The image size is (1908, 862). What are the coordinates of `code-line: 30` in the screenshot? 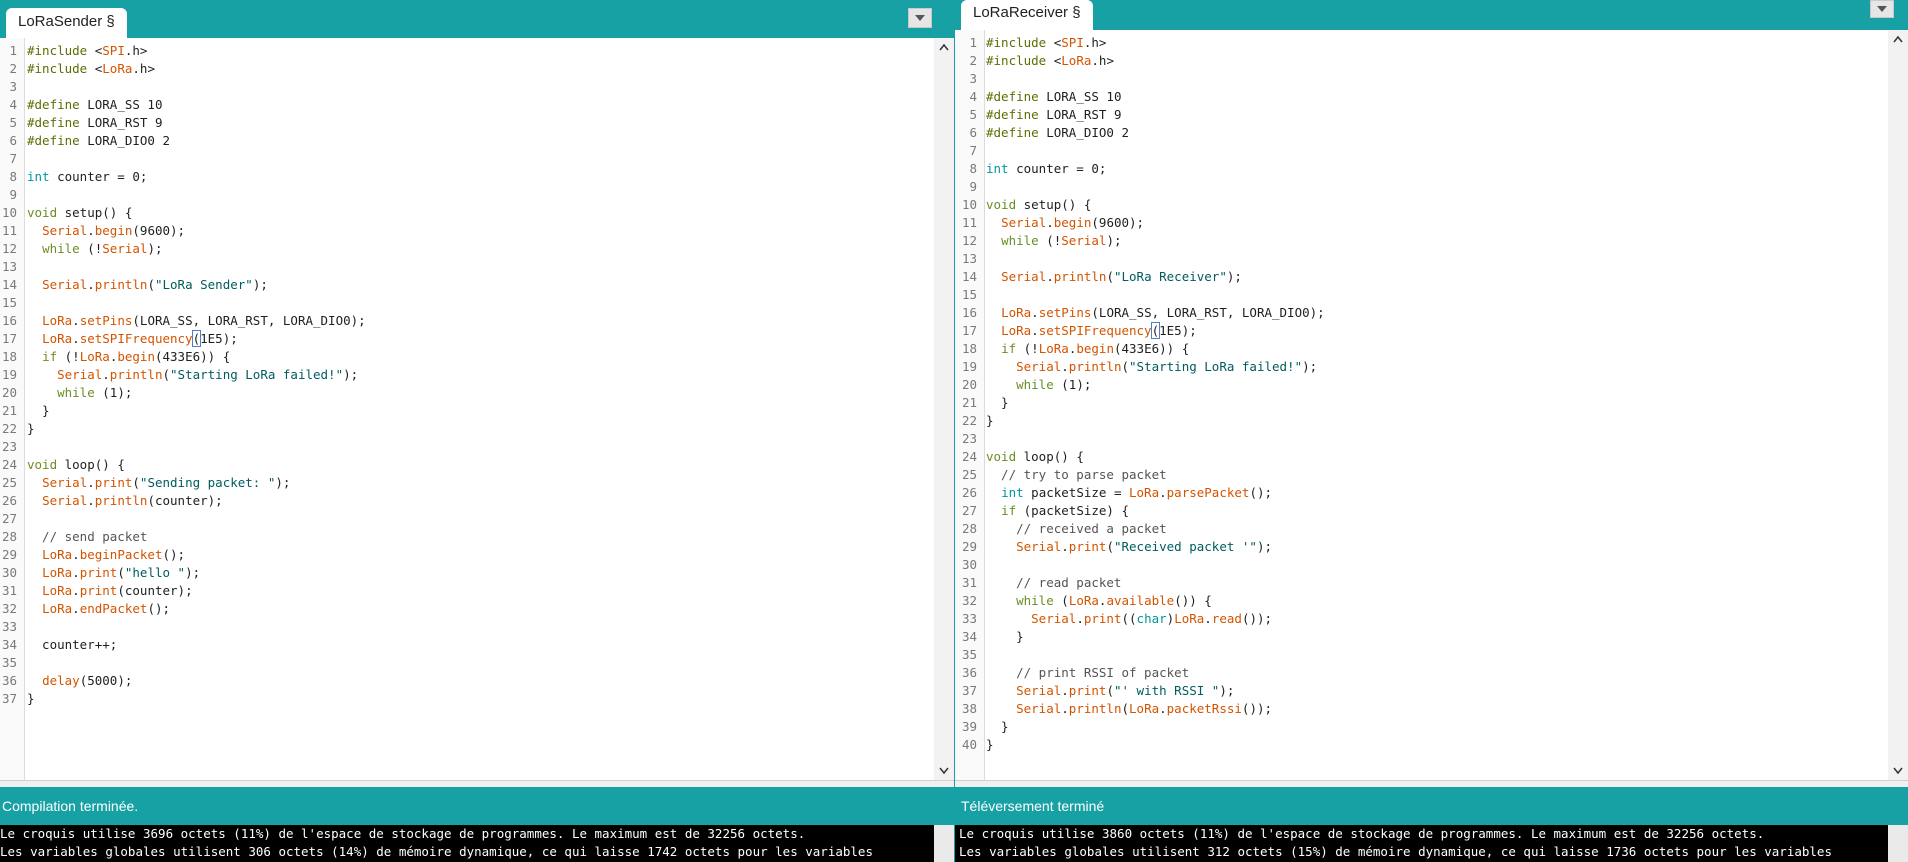 It's located at (1421, 565).